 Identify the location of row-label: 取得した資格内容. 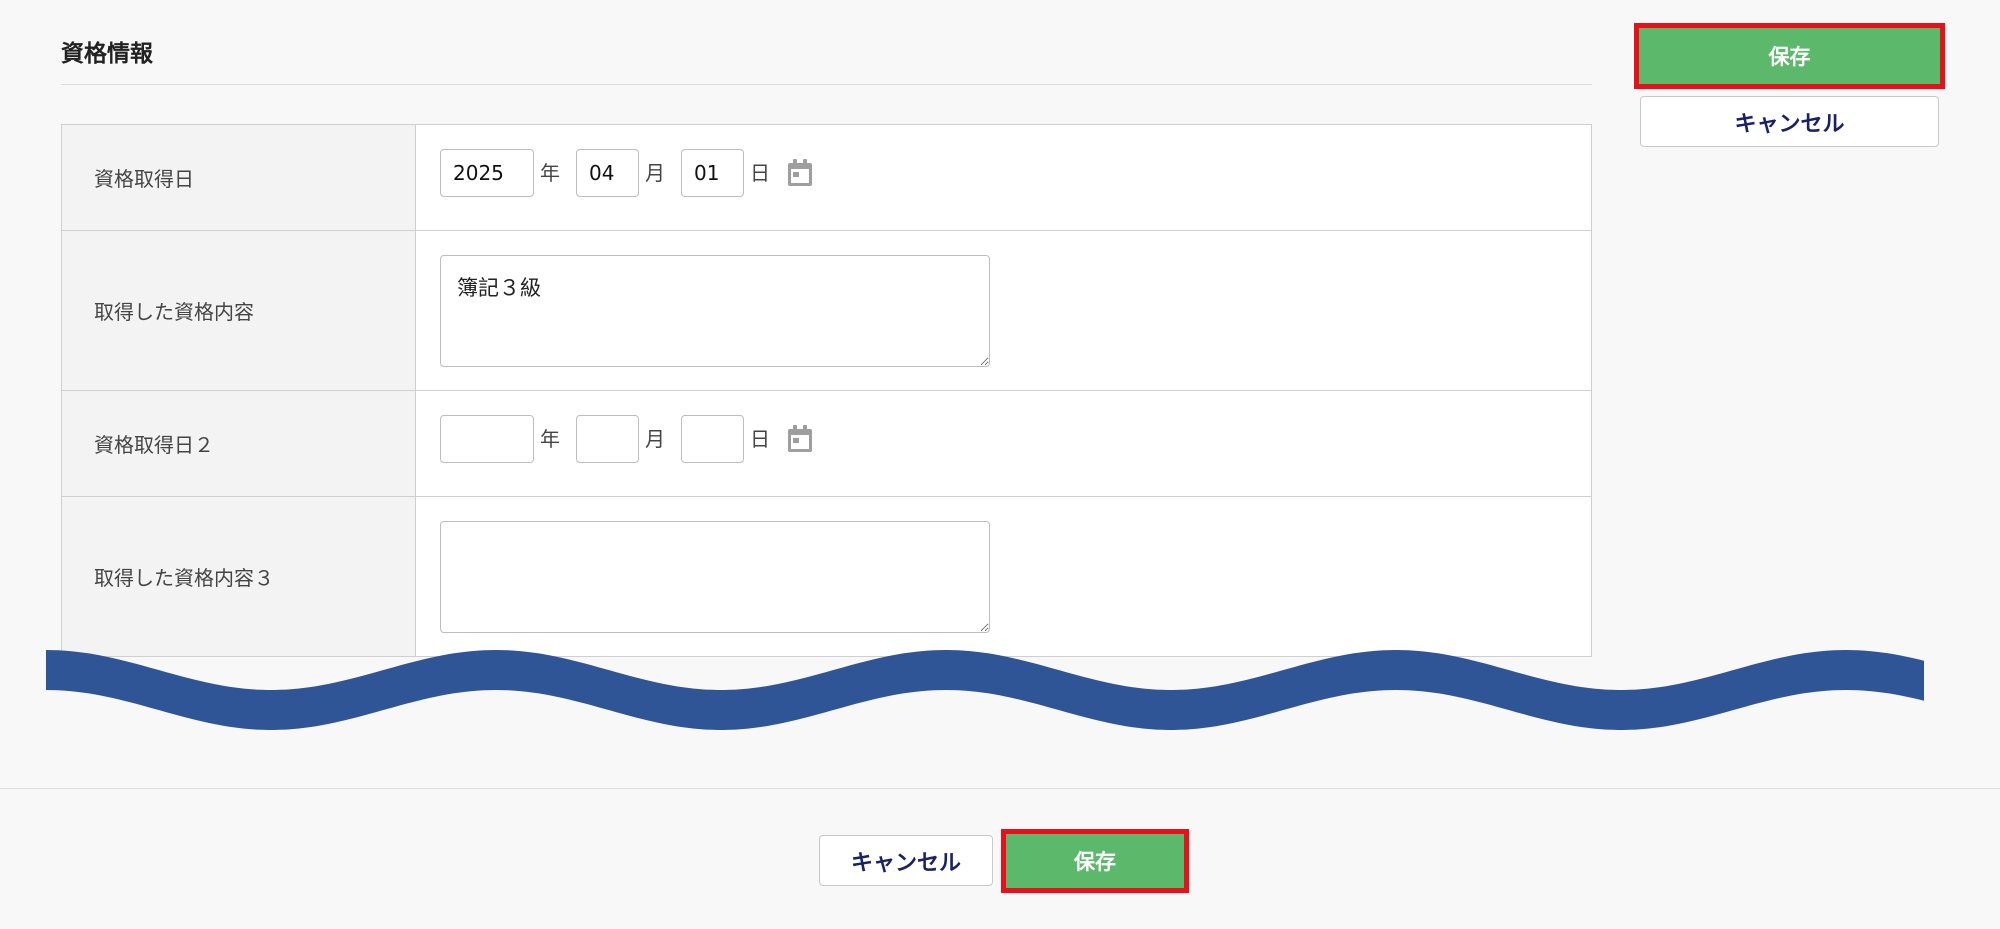
(239, 310).